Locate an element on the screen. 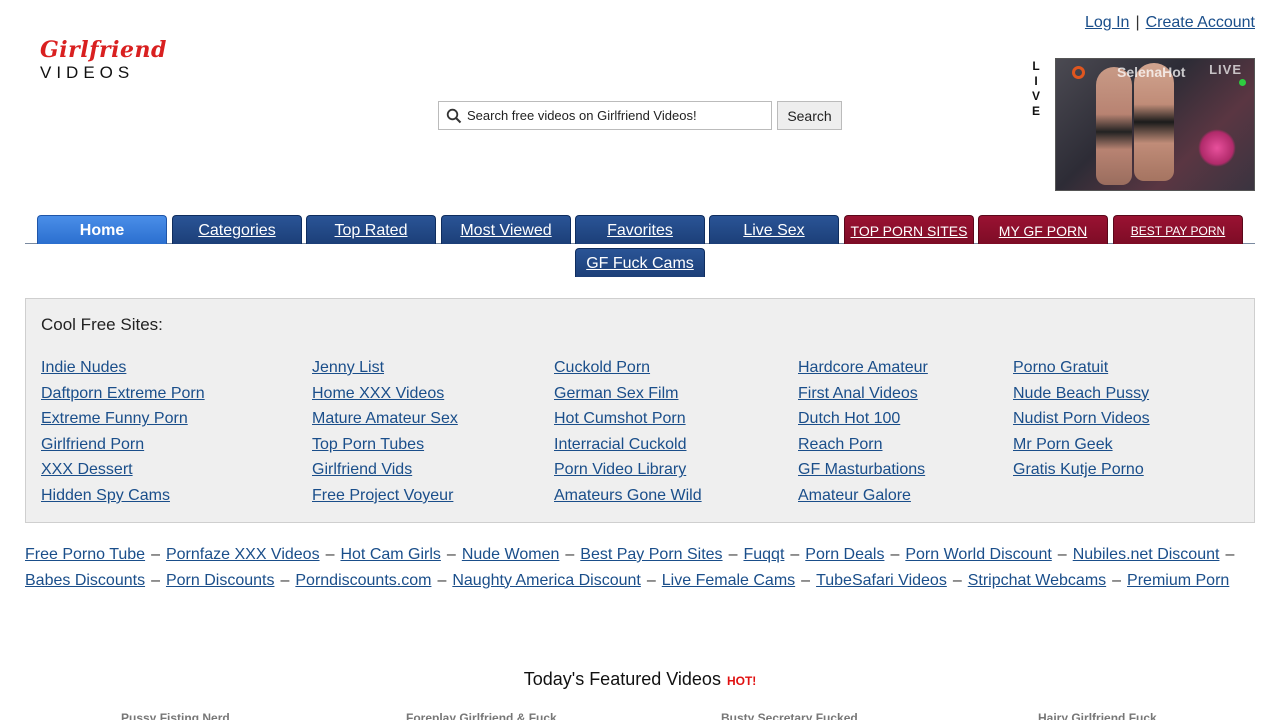  login-link: Log In is located at coordinates (1107, 22).